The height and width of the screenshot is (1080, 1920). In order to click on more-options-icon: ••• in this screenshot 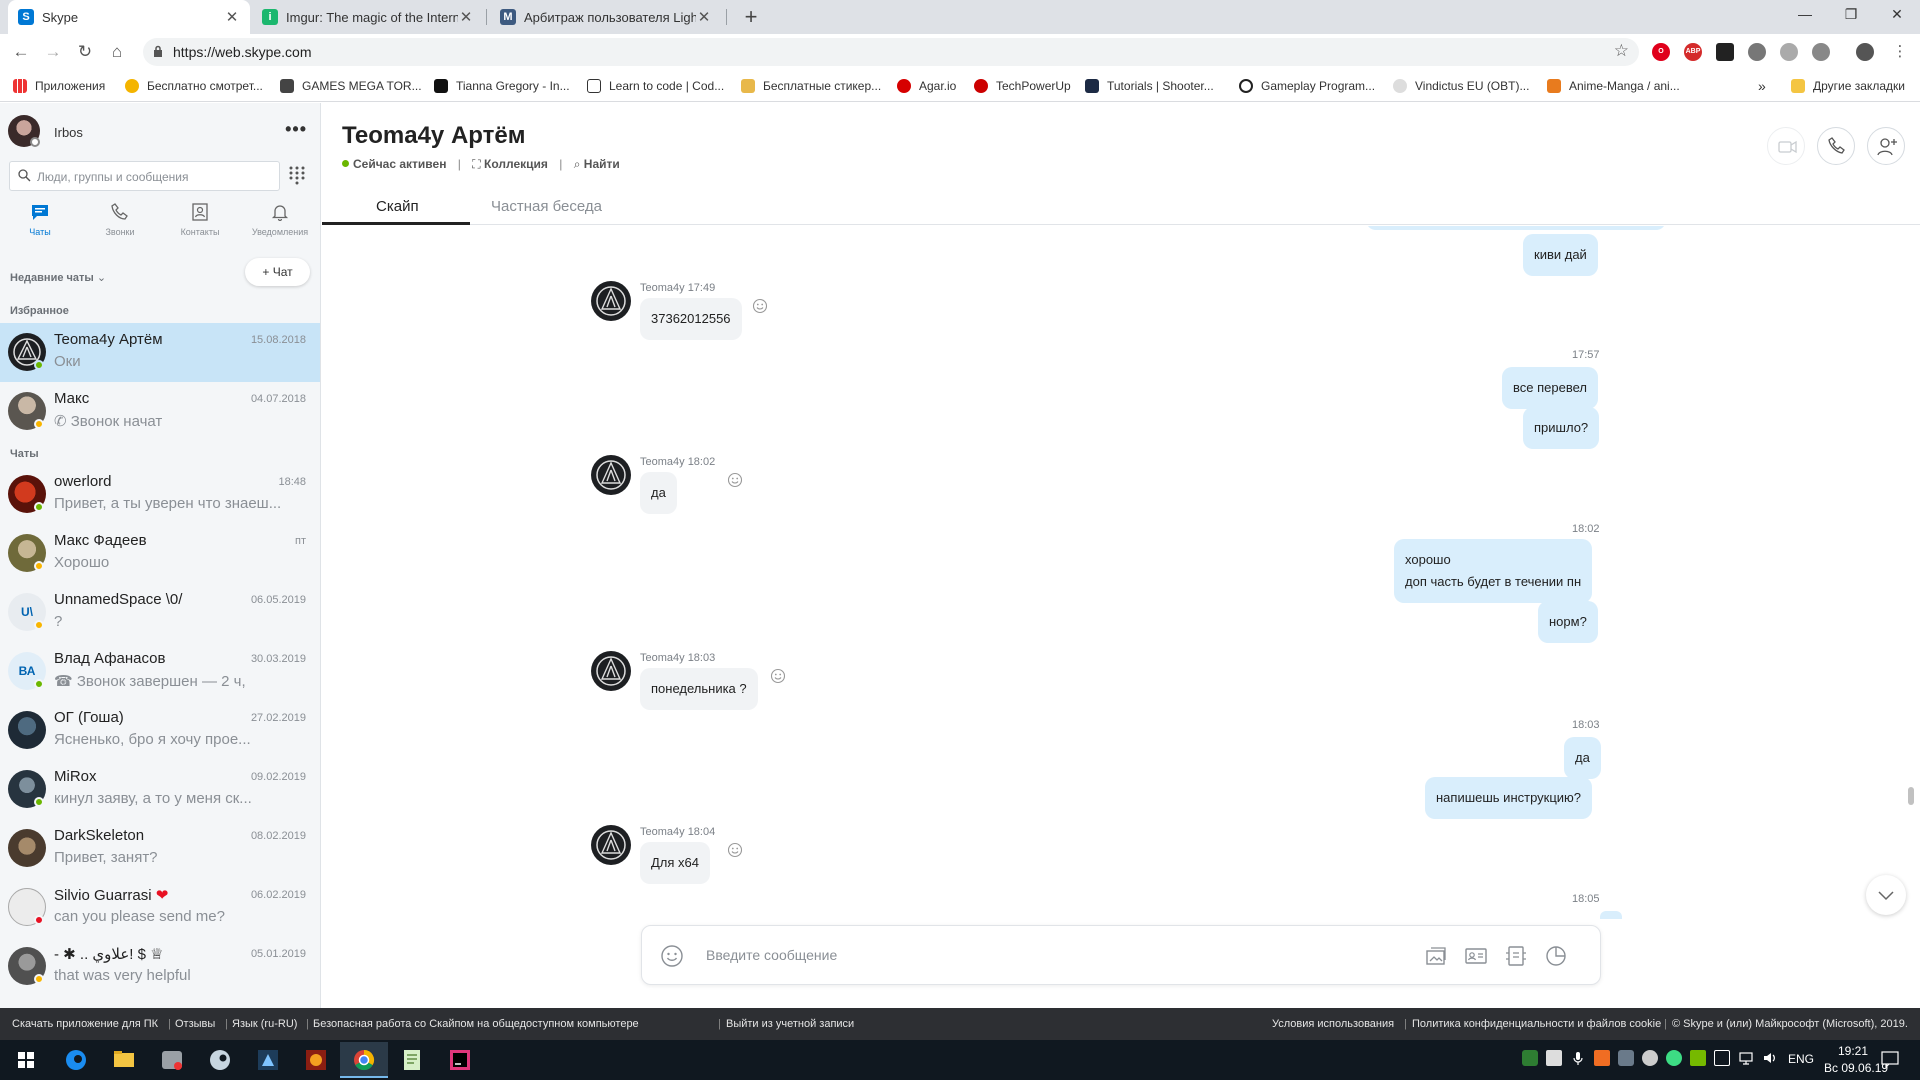, I will do `click(296, 129)`.